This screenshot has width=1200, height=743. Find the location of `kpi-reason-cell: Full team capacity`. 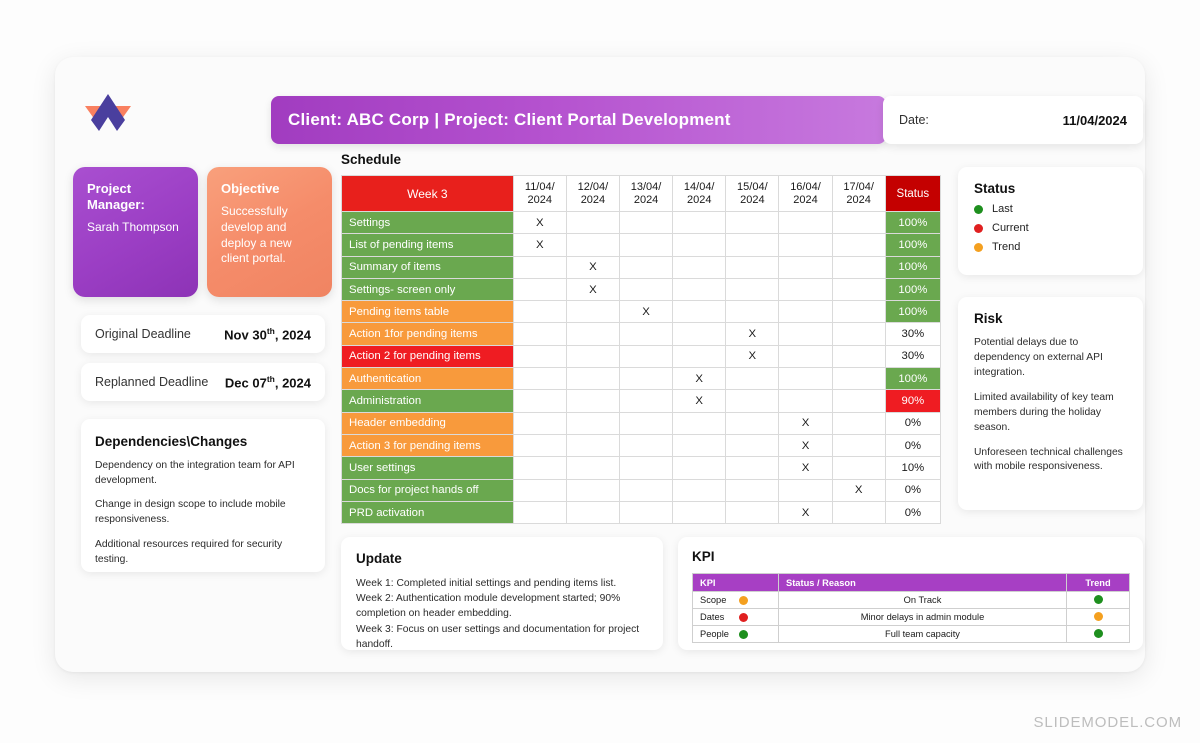

kpi-reason-cell: Full team capacity is located at coordinates (922, 634).